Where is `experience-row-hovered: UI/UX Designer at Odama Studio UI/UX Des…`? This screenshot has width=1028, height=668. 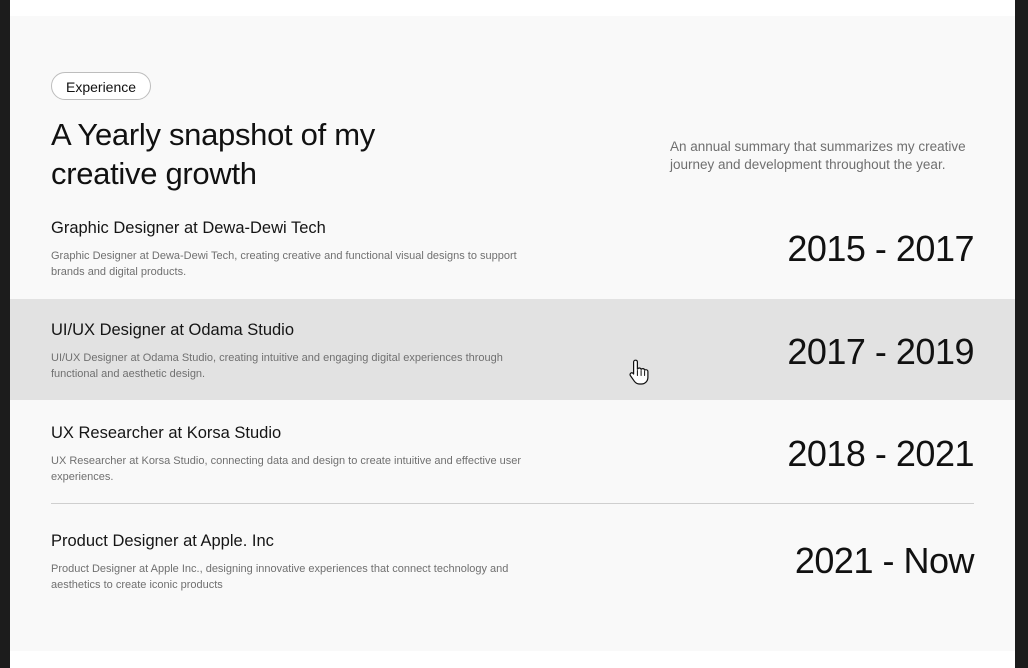 experience-row-hovered: UI/UX Designer at Odama Studio UI/UX Des… is located at coordinates (512, 349).